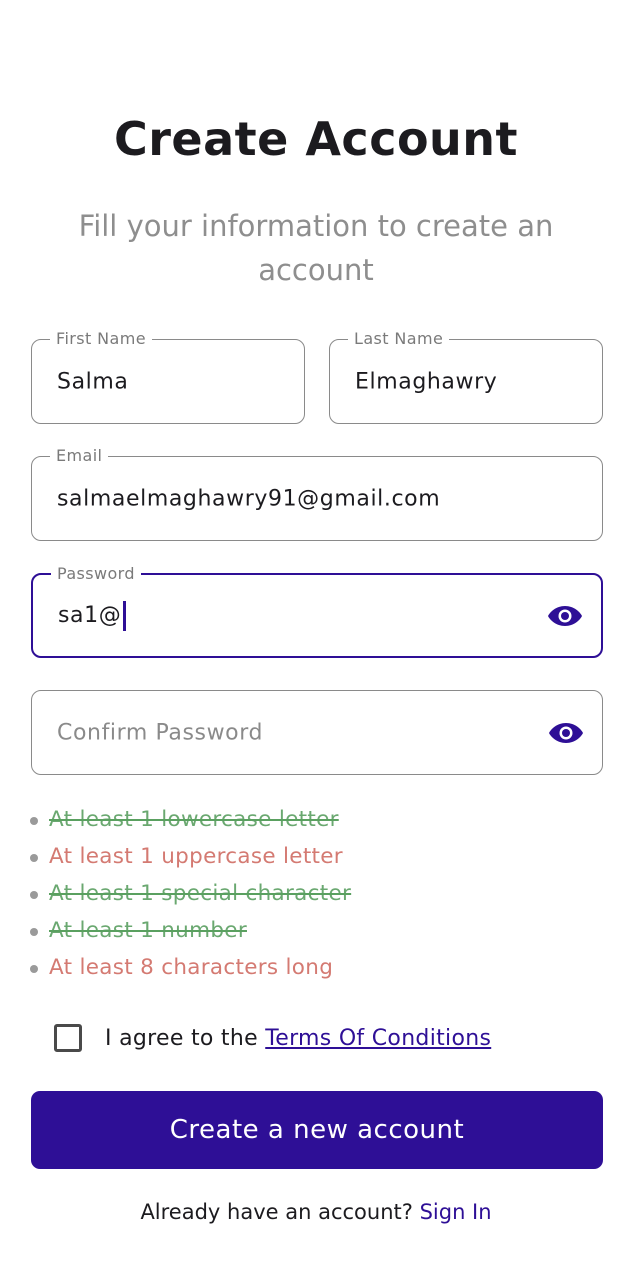 The width and height of the screenshot is (632, 1280). I want to click on password-rule: At least 1 lowercase letter, so click(310, 821).